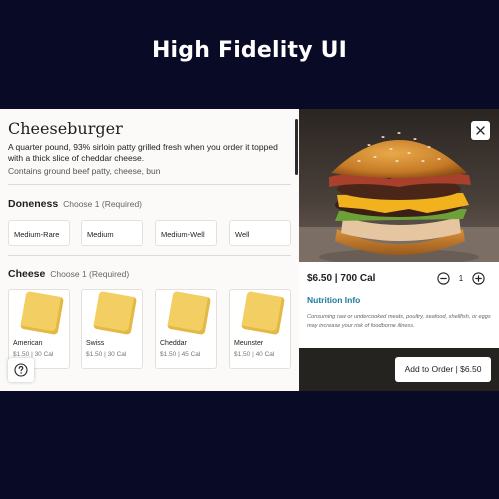  Describe the element at coordinates (341, 278) in the screenshot. I see `price-calories: $6.50 | 700 Cal` at that location.